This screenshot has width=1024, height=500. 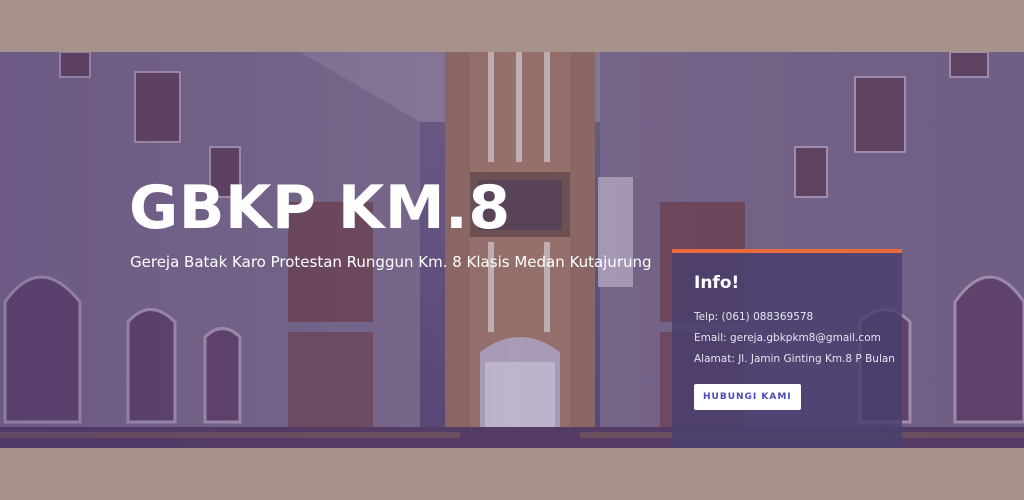 I want to click on info-heading: Info!, so click(x=717, y=283).